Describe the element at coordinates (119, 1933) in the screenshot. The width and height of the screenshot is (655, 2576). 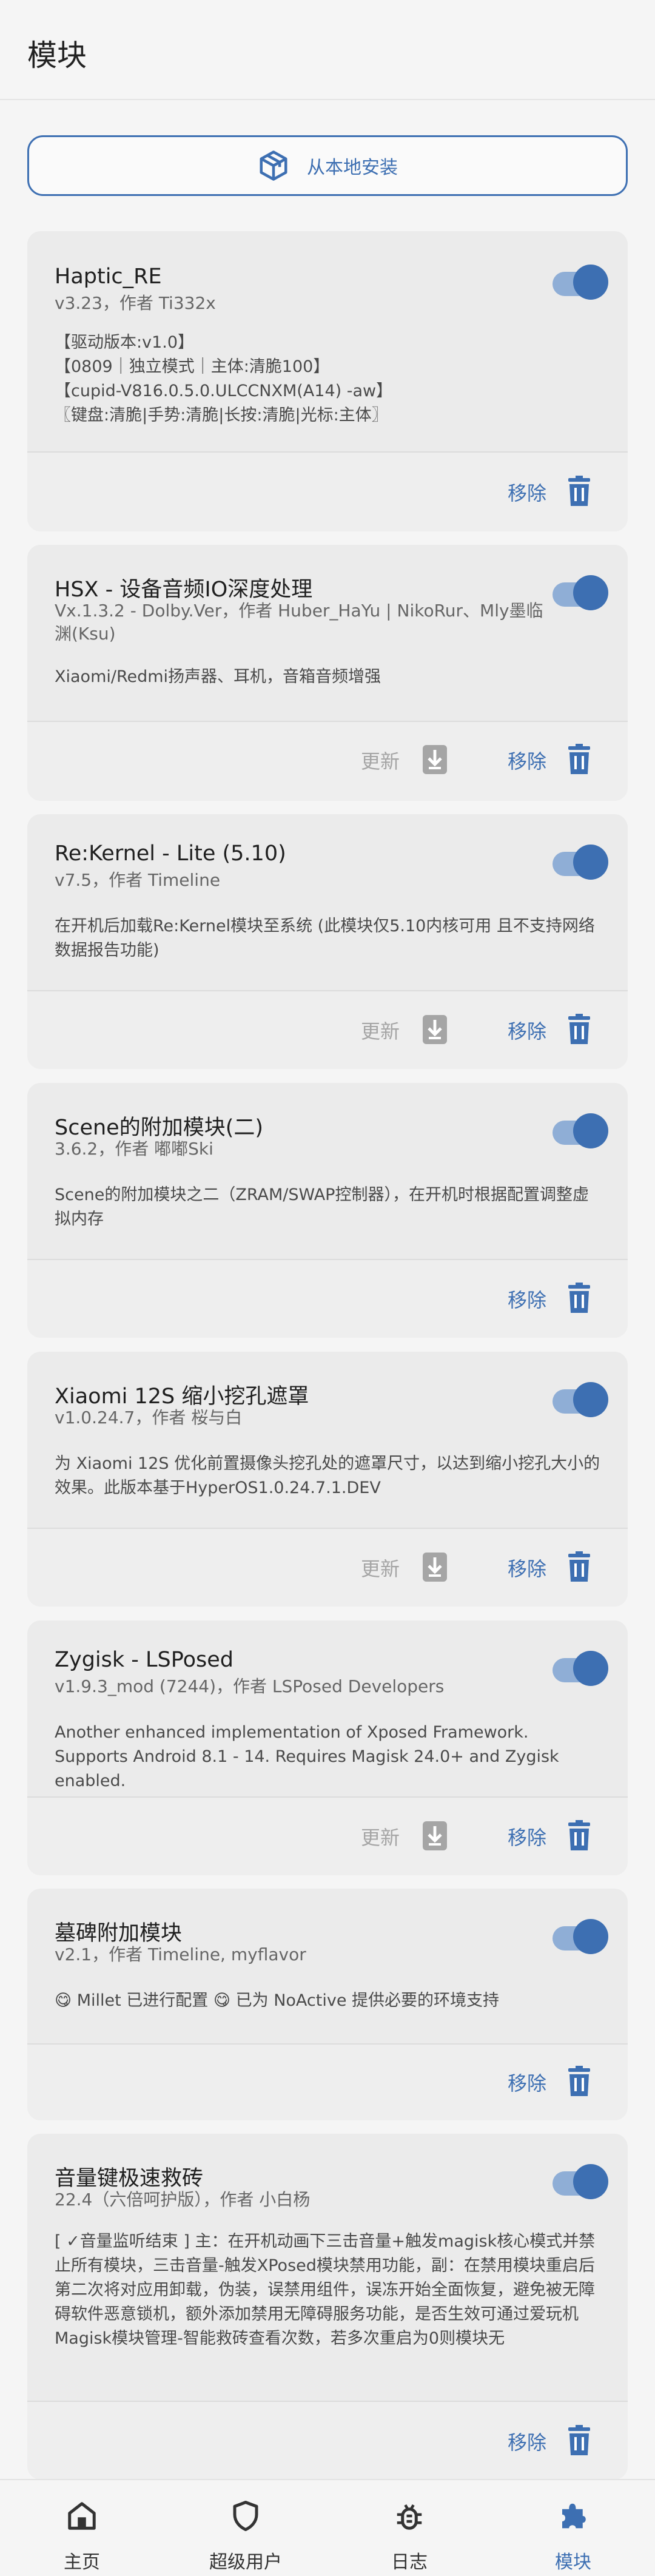
I see `module-name: 墓碑附加模块` at that location.